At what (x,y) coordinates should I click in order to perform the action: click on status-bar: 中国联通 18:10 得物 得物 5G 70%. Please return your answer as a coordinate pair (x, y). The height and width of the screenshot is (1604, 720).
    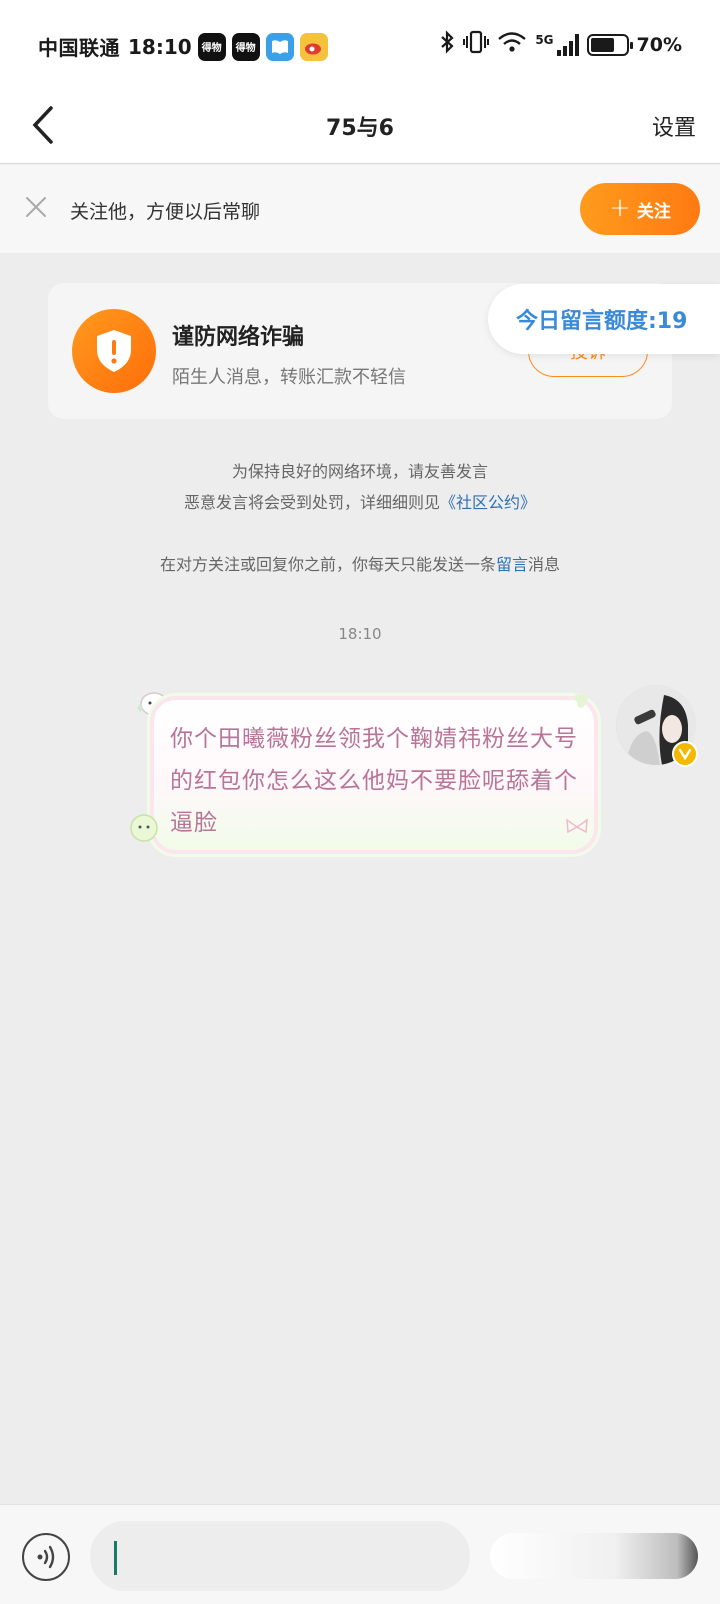
    Looking at the image, I should click on (360, 44).